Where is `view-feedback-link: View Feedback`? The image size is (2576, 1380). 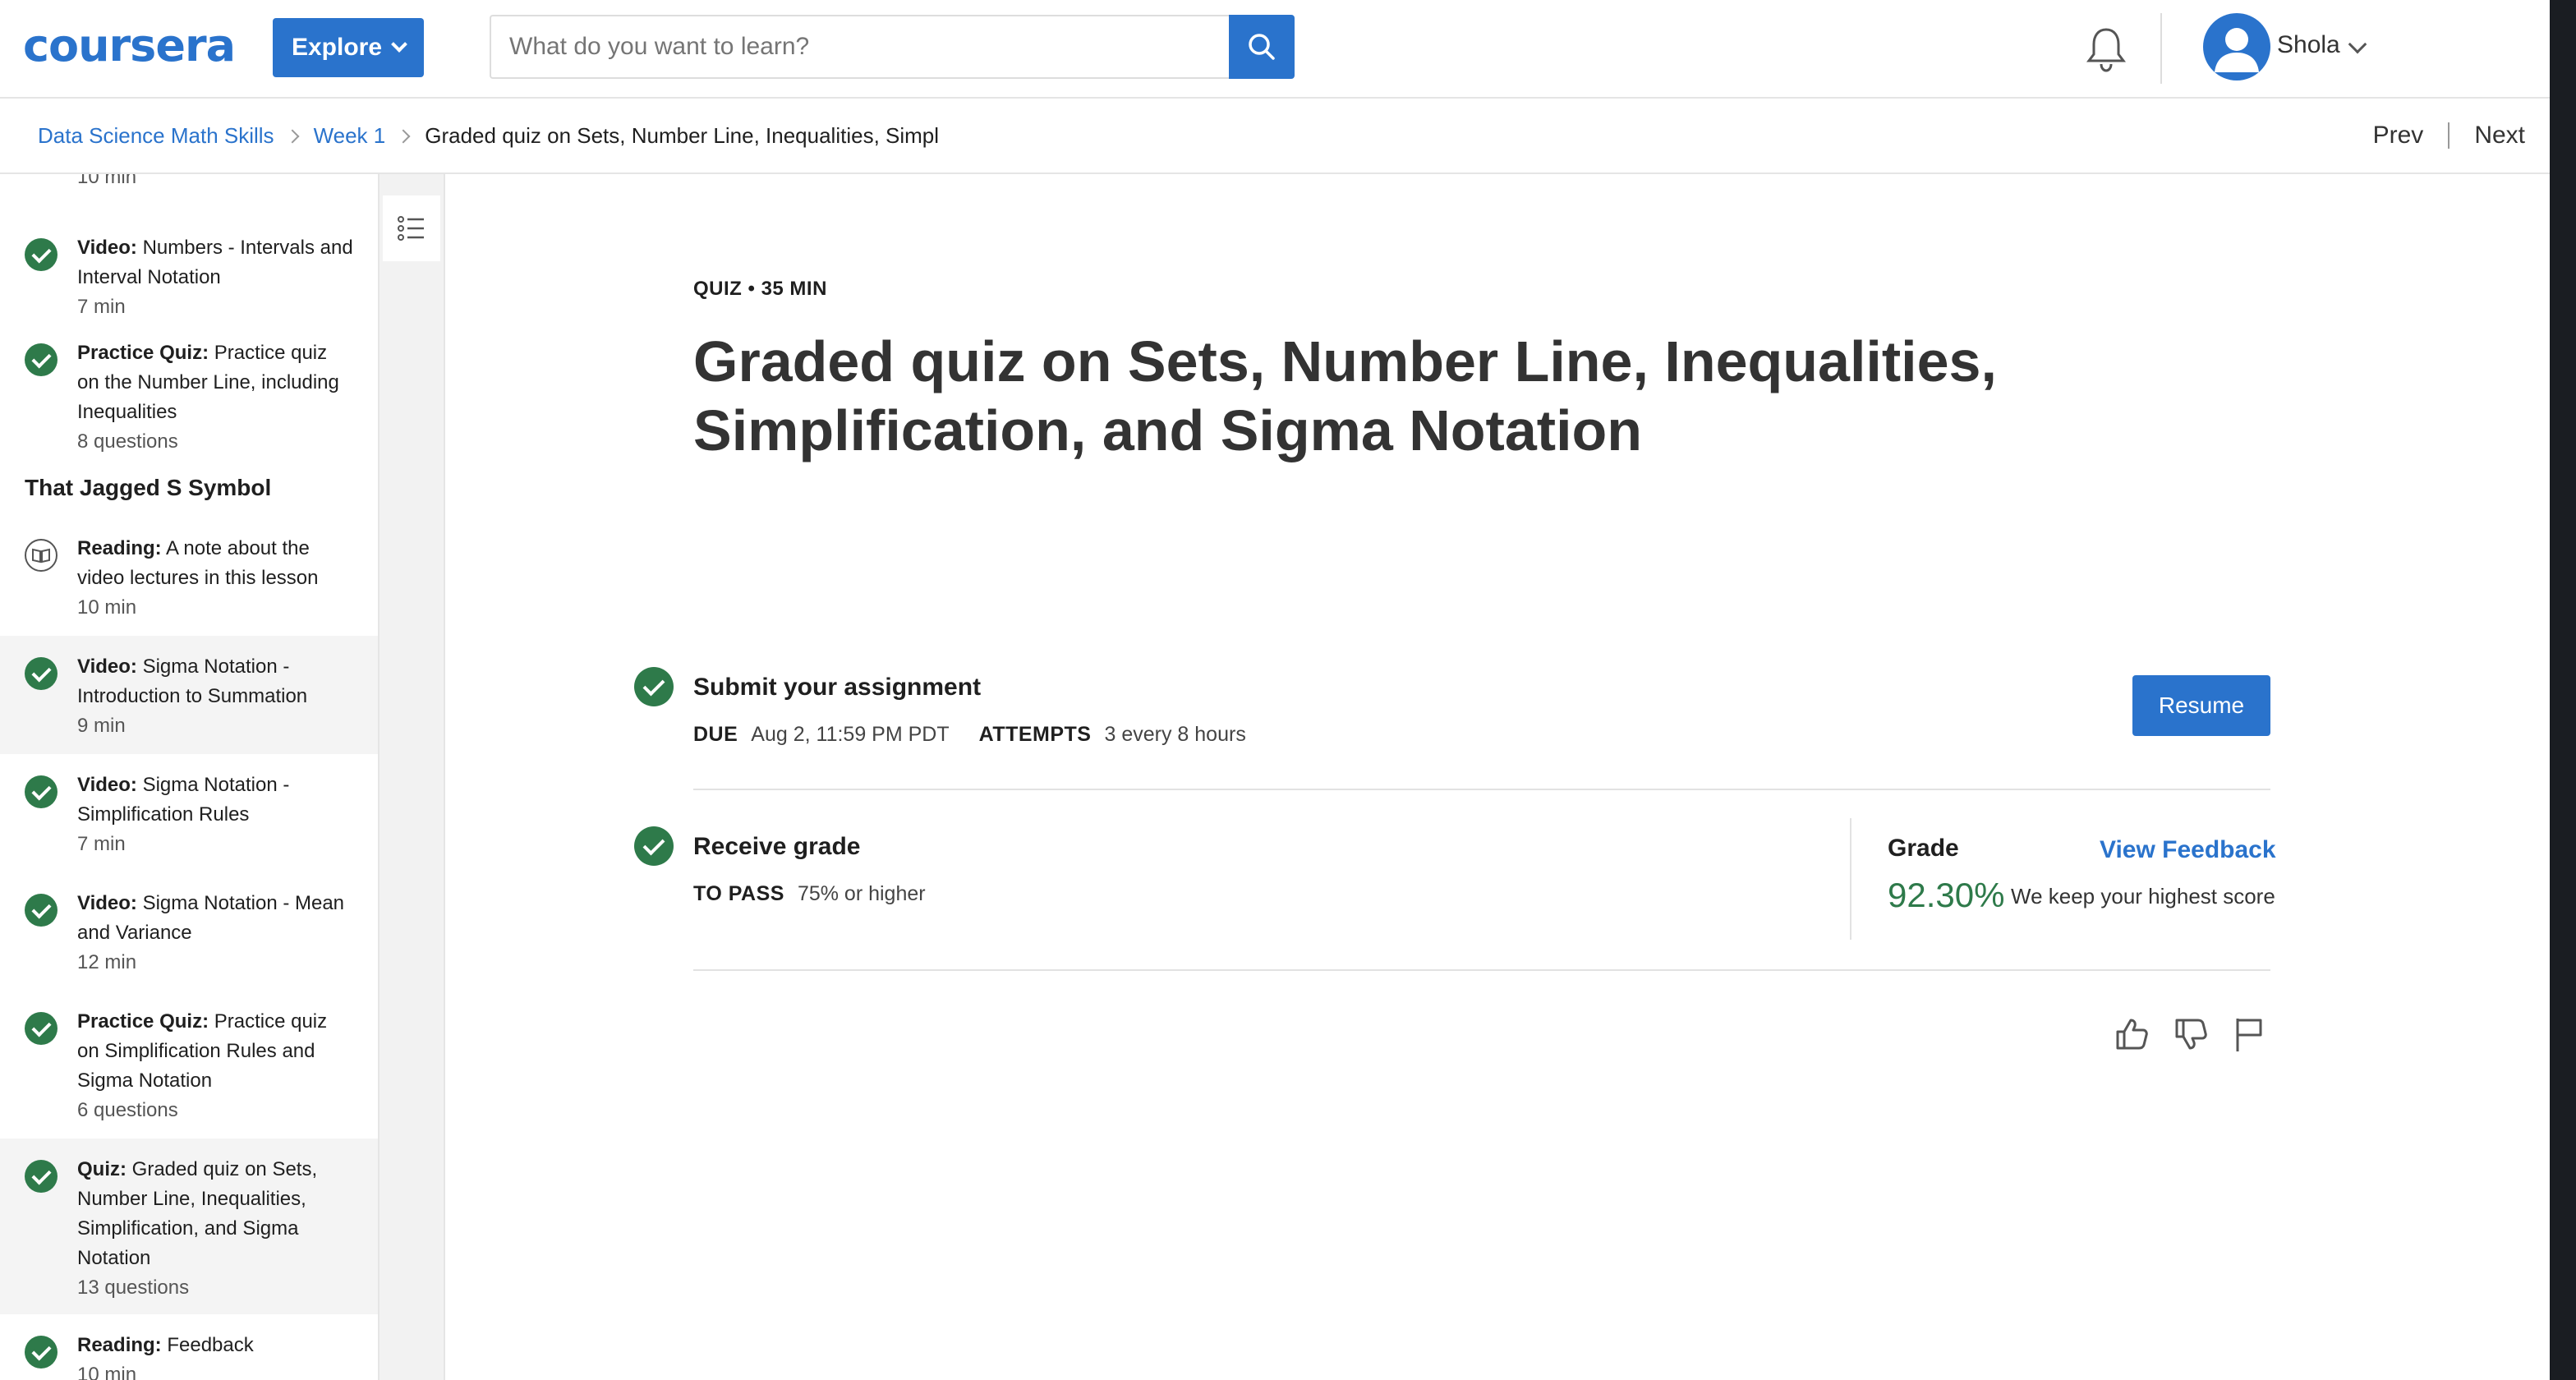
view-feedback-link: View Feedback is located at coordinates (2188, 850).